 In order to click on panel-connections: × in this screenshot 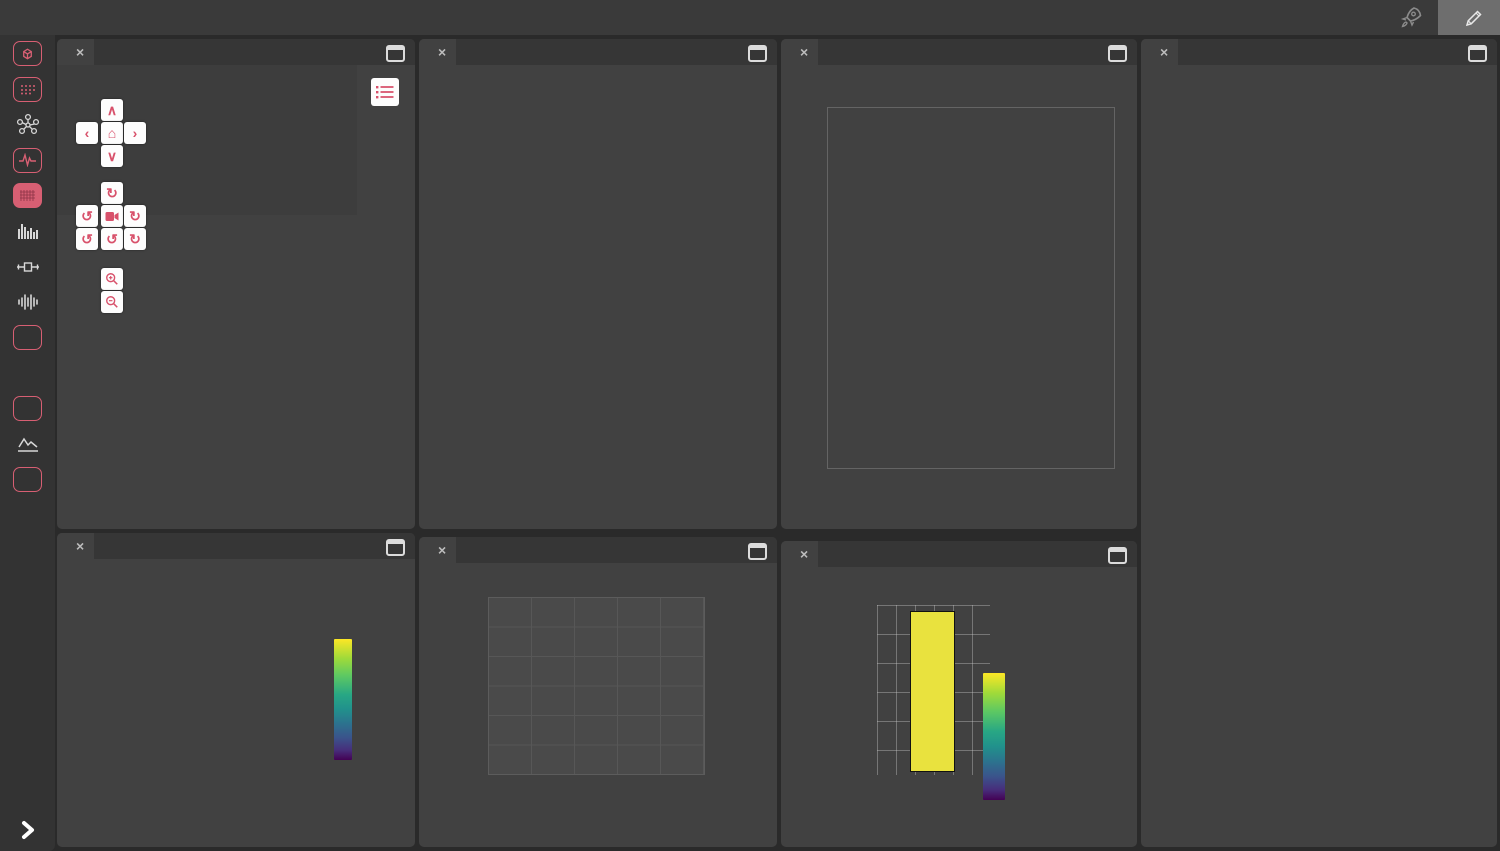, I will do `click(236, 690)`.